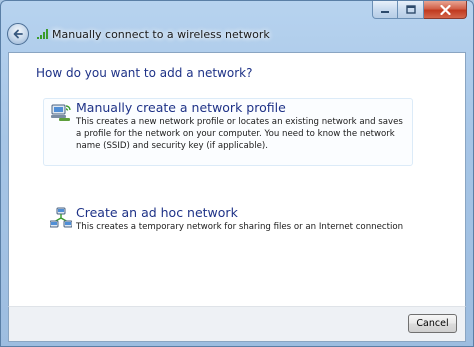  What do you see at coordinates (432, 323) in the screenshot?
I see `cancel-button: Cancel` at bounding box center [432, 323].